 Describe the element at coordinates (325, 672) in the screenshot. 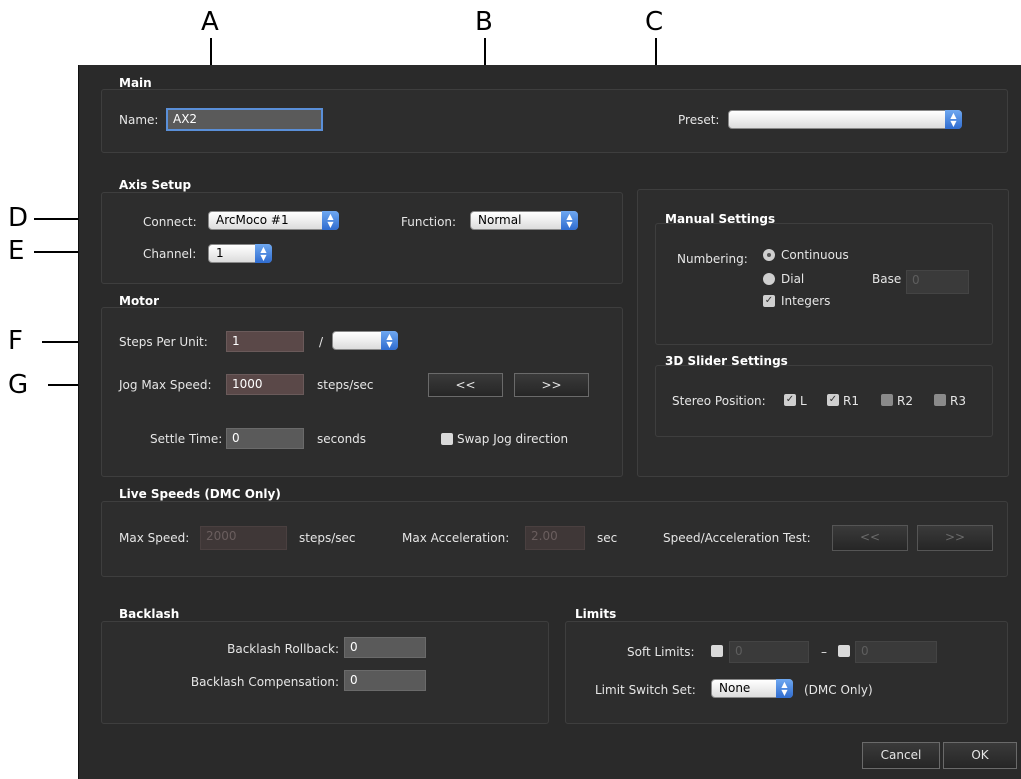

I see `backlash-group` at that location.